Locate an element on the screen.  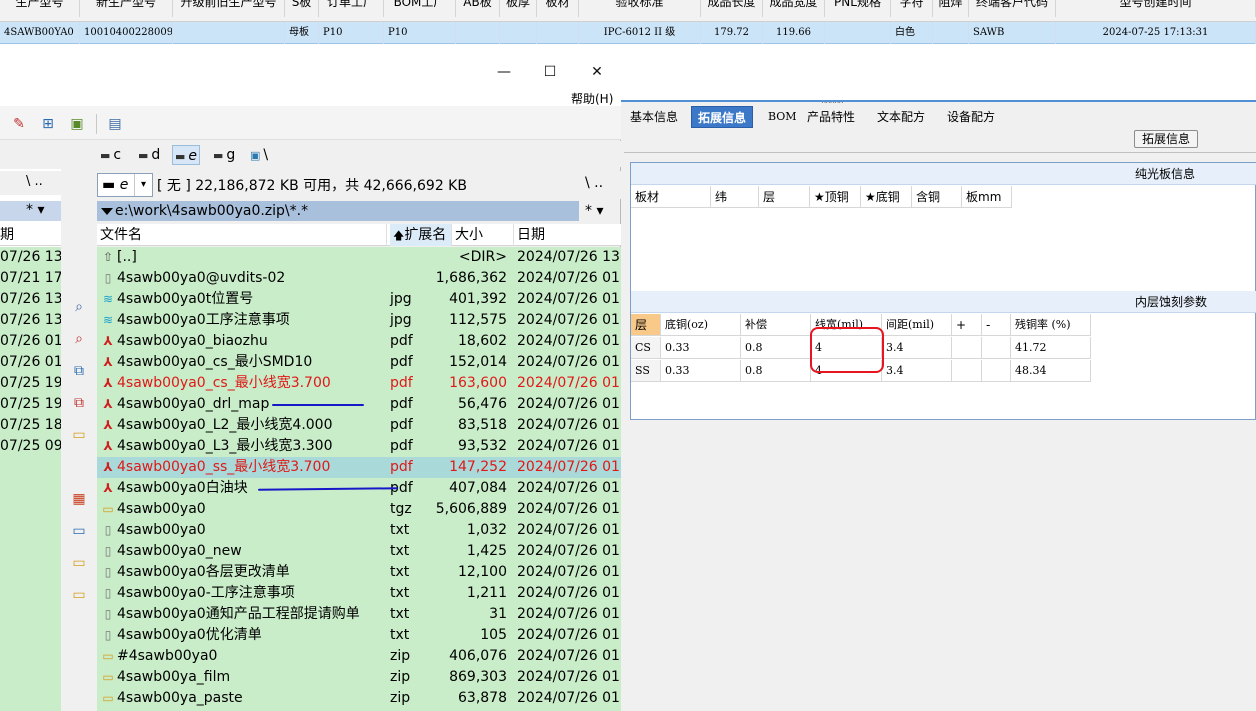
inner-col-header: + is located at coordinates (967, 325).